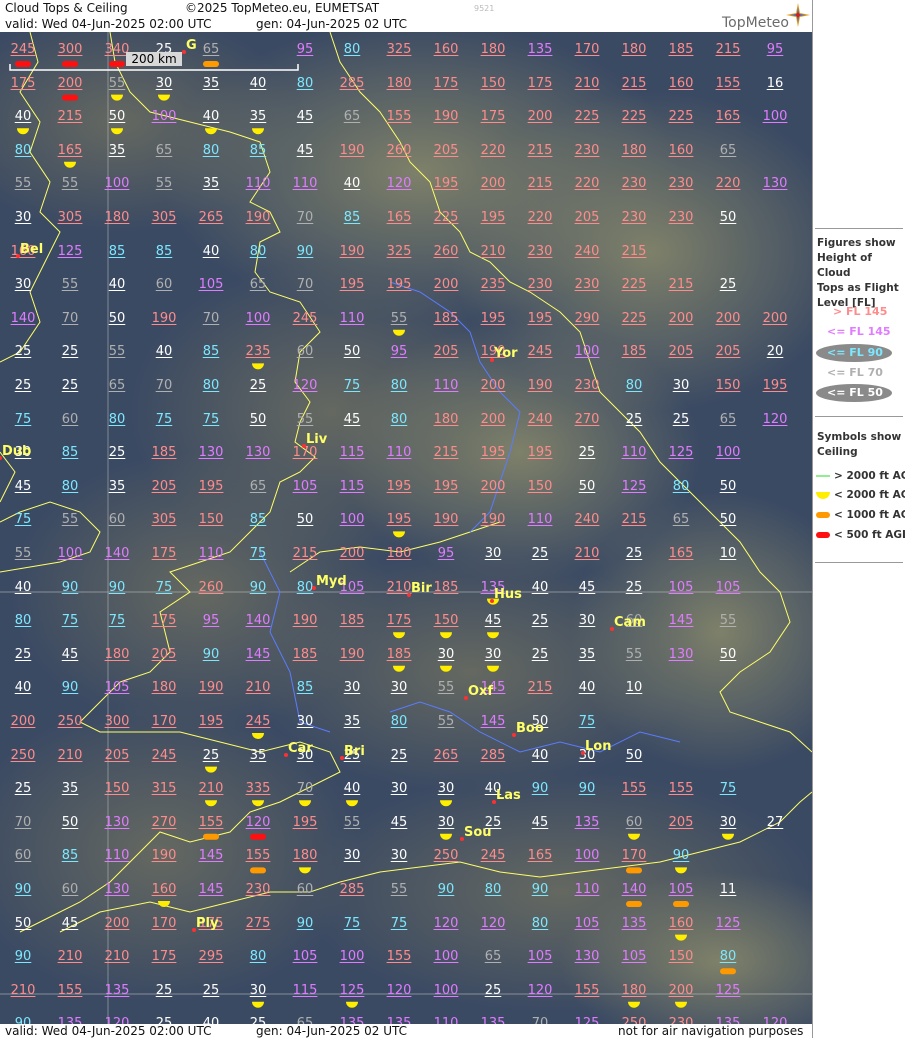 The width and height of the screenshot is (905, 1038). What do you see at coordinates (634, 856) in the screenshot?
I see `cloud-top-label: 170` at bounding box center [634, 856].